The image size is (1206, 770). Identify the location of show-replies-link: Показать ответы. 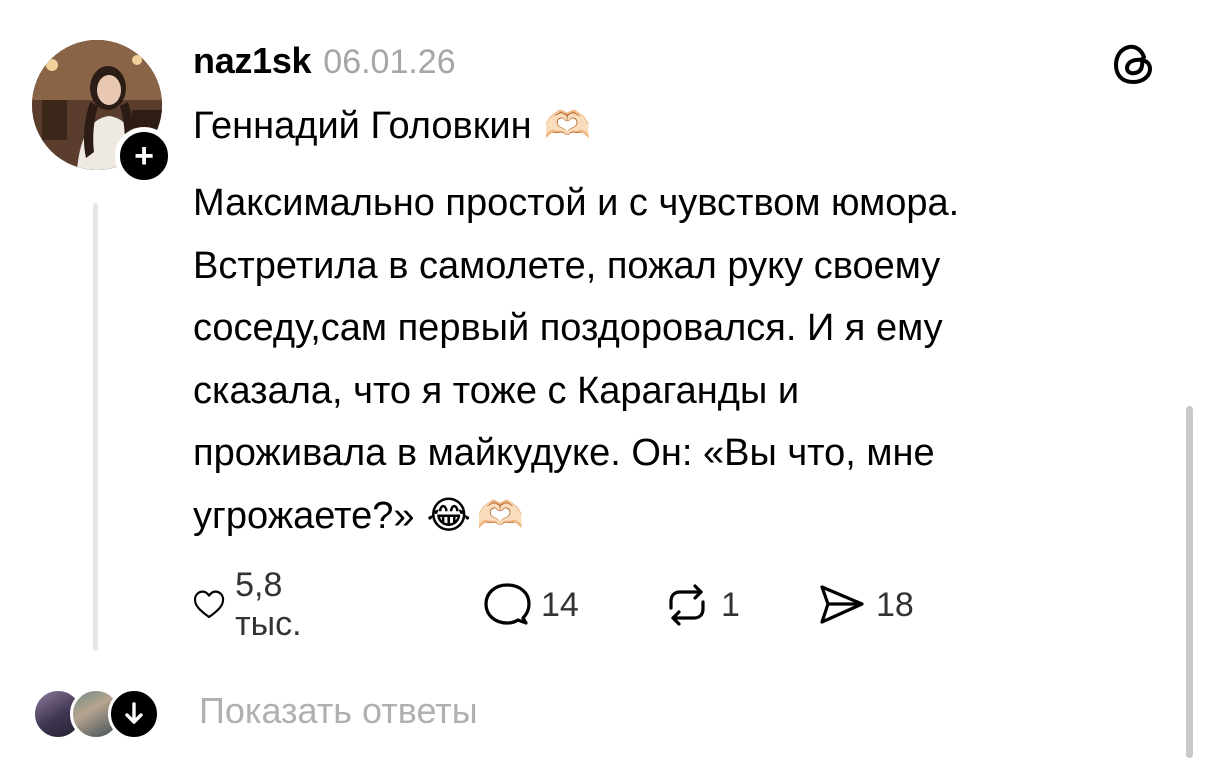
(338, 711).